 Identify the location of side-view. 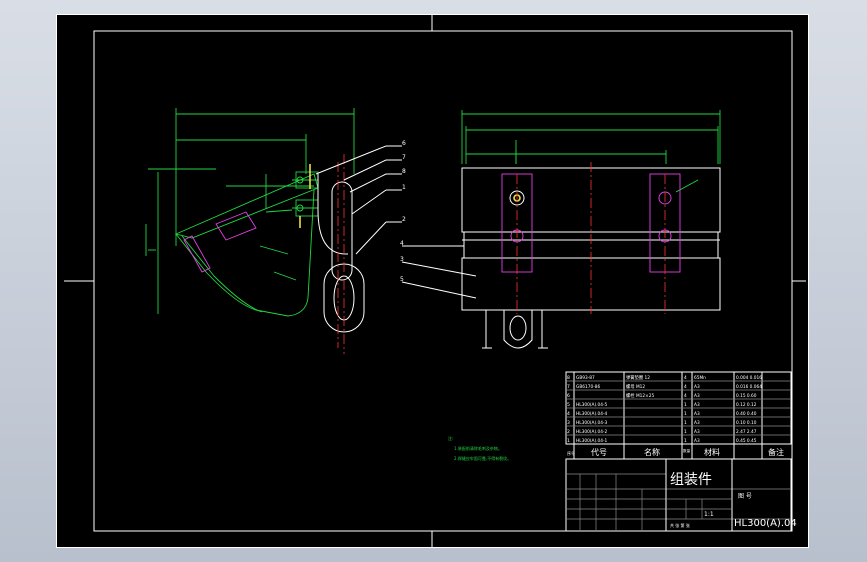
(255, 231).